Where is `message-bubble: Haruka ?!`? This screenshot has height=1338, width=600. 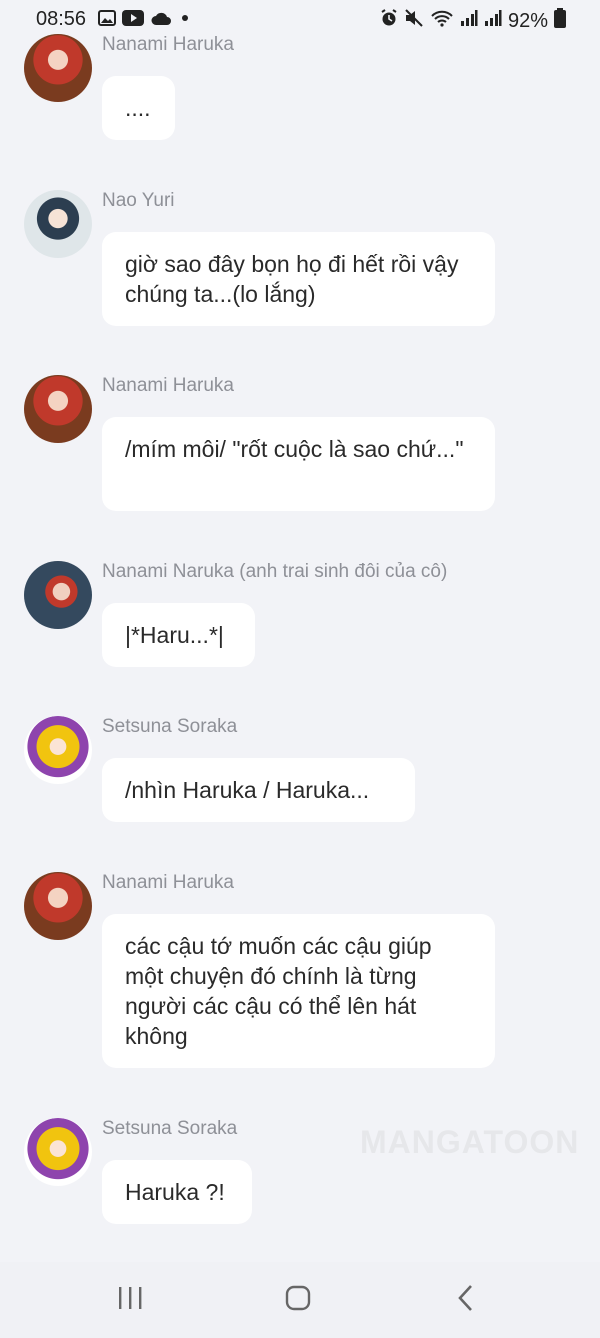
message-bubble: Haruka ?! is located at coordinates (177, 1192).